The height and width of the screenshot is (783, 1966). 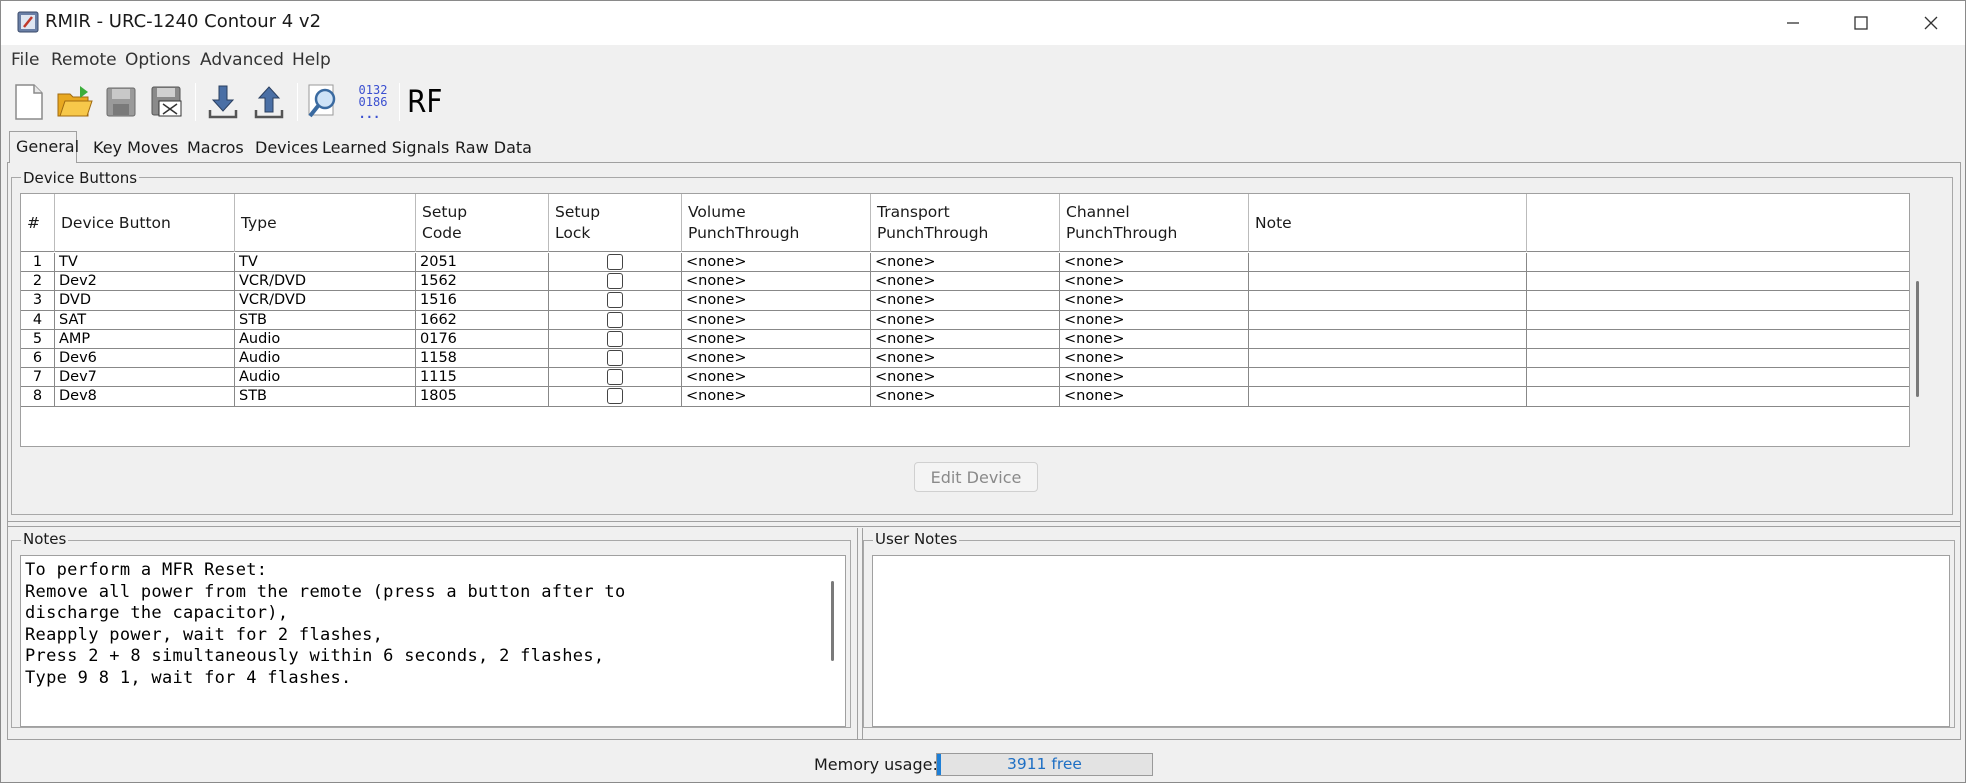 What do you see at coordinates (145, 339) in the screenshot?
I see `table-cell-button: AMP` at bounding box center [145, 339].